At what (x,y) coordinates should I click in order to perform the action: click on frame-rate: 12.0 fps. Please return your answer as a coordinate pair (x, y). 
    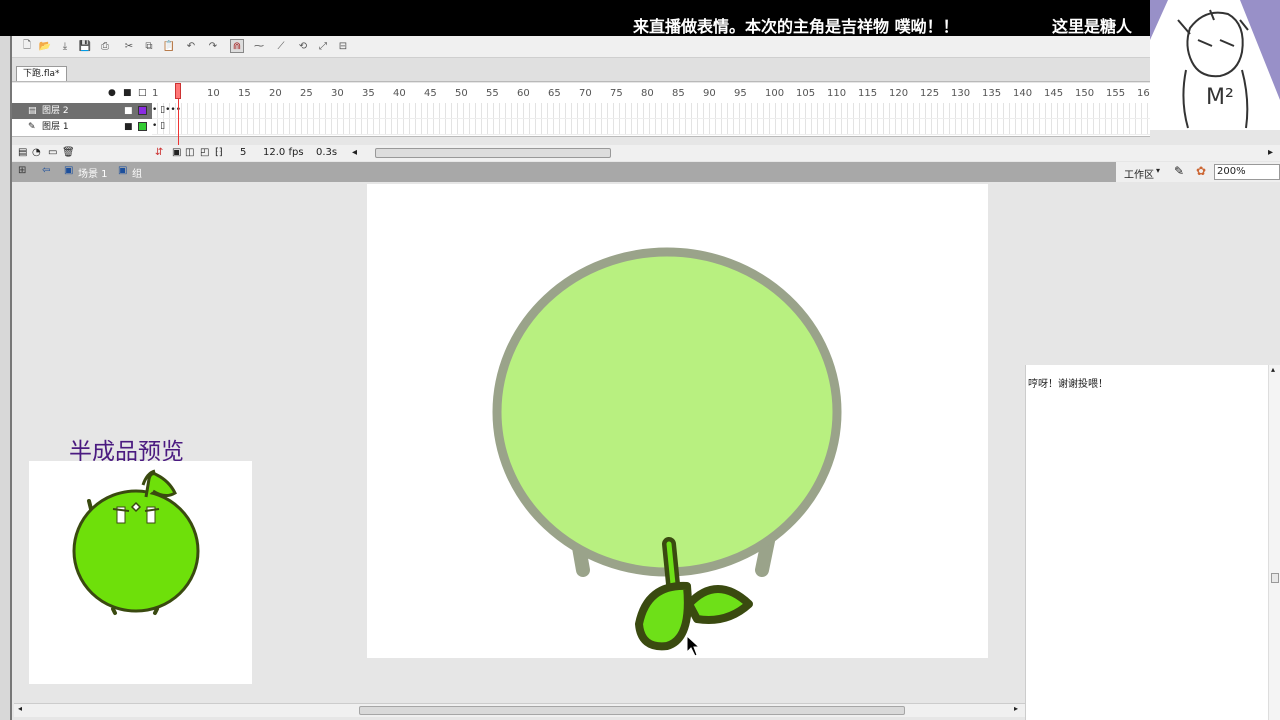
    Looking at the image, I should click on (283, 152).